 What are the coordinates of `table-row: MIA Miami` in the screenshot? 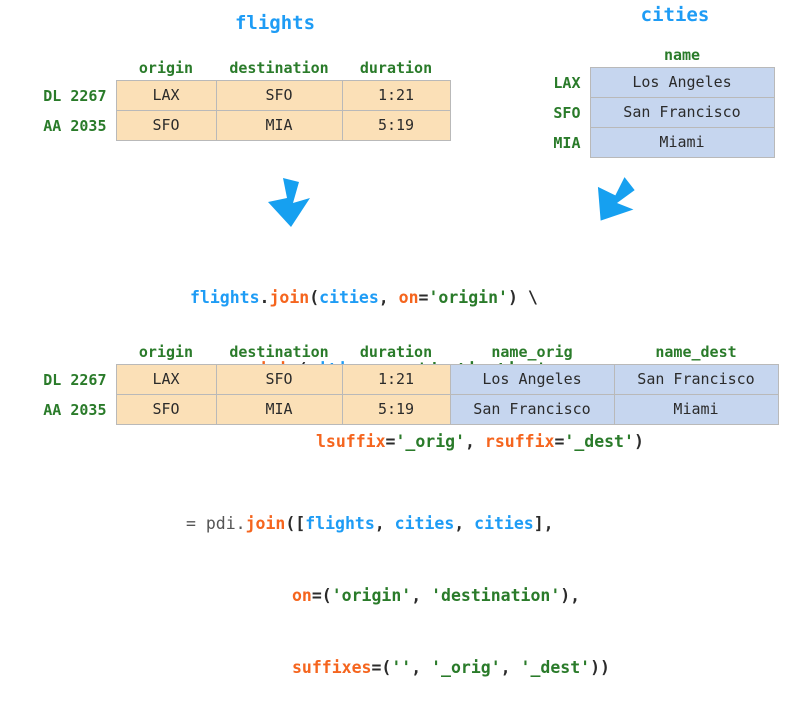 It's located at (660, 142).